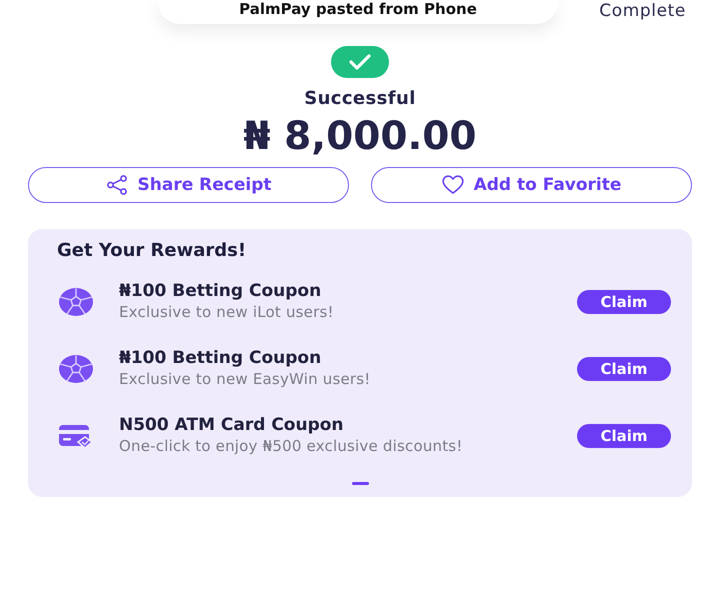  What do you see at coordinates (231, 425) in the screenshot?
I see `coupon-title: N500 ATM Card Coupon` at bounding box center [231, 425].